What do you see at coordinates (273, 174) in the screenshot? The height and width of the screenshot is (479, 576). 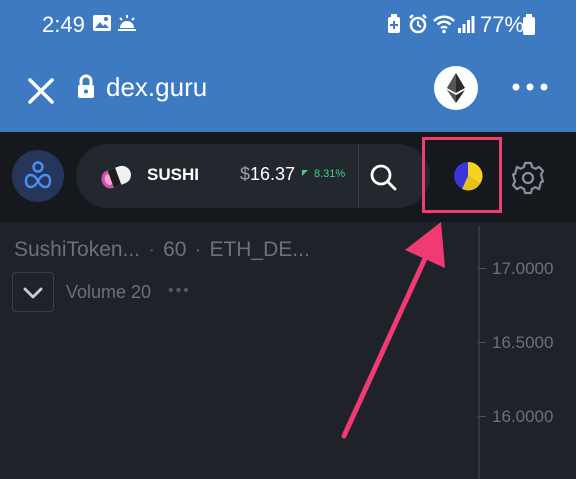 I see `price-value: 16.37` at bounding box center [273, 174].